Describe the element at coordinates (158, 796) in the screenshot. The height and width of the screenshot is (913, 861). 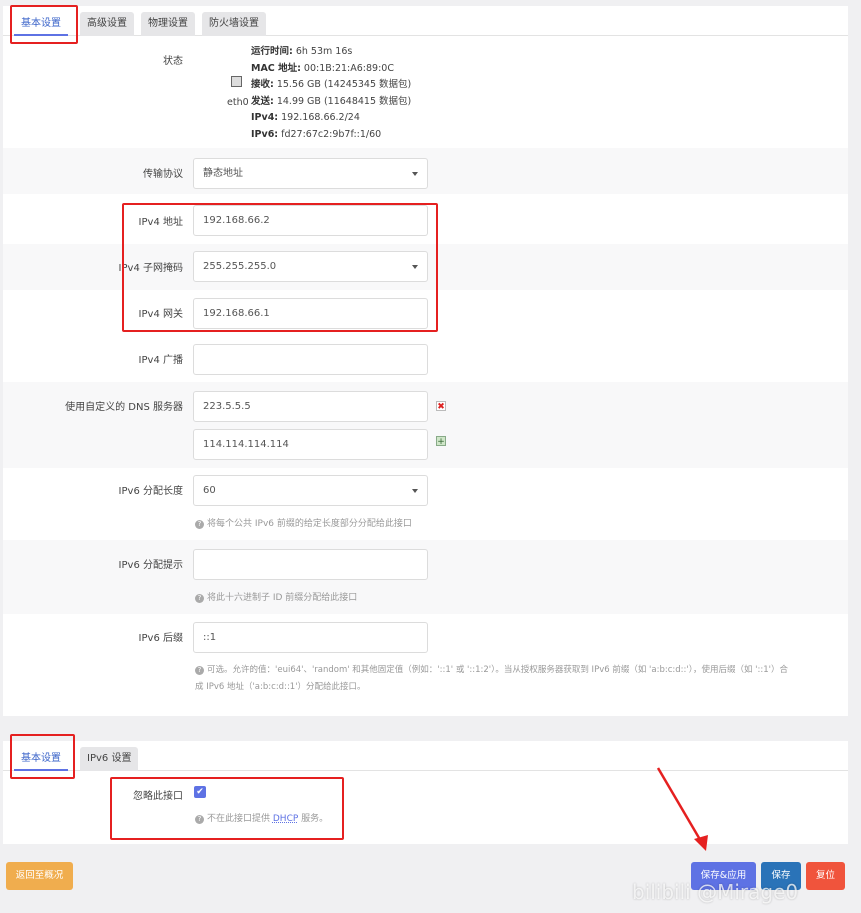
I see `ignore-interface-label: 忽略此接口` at that location.